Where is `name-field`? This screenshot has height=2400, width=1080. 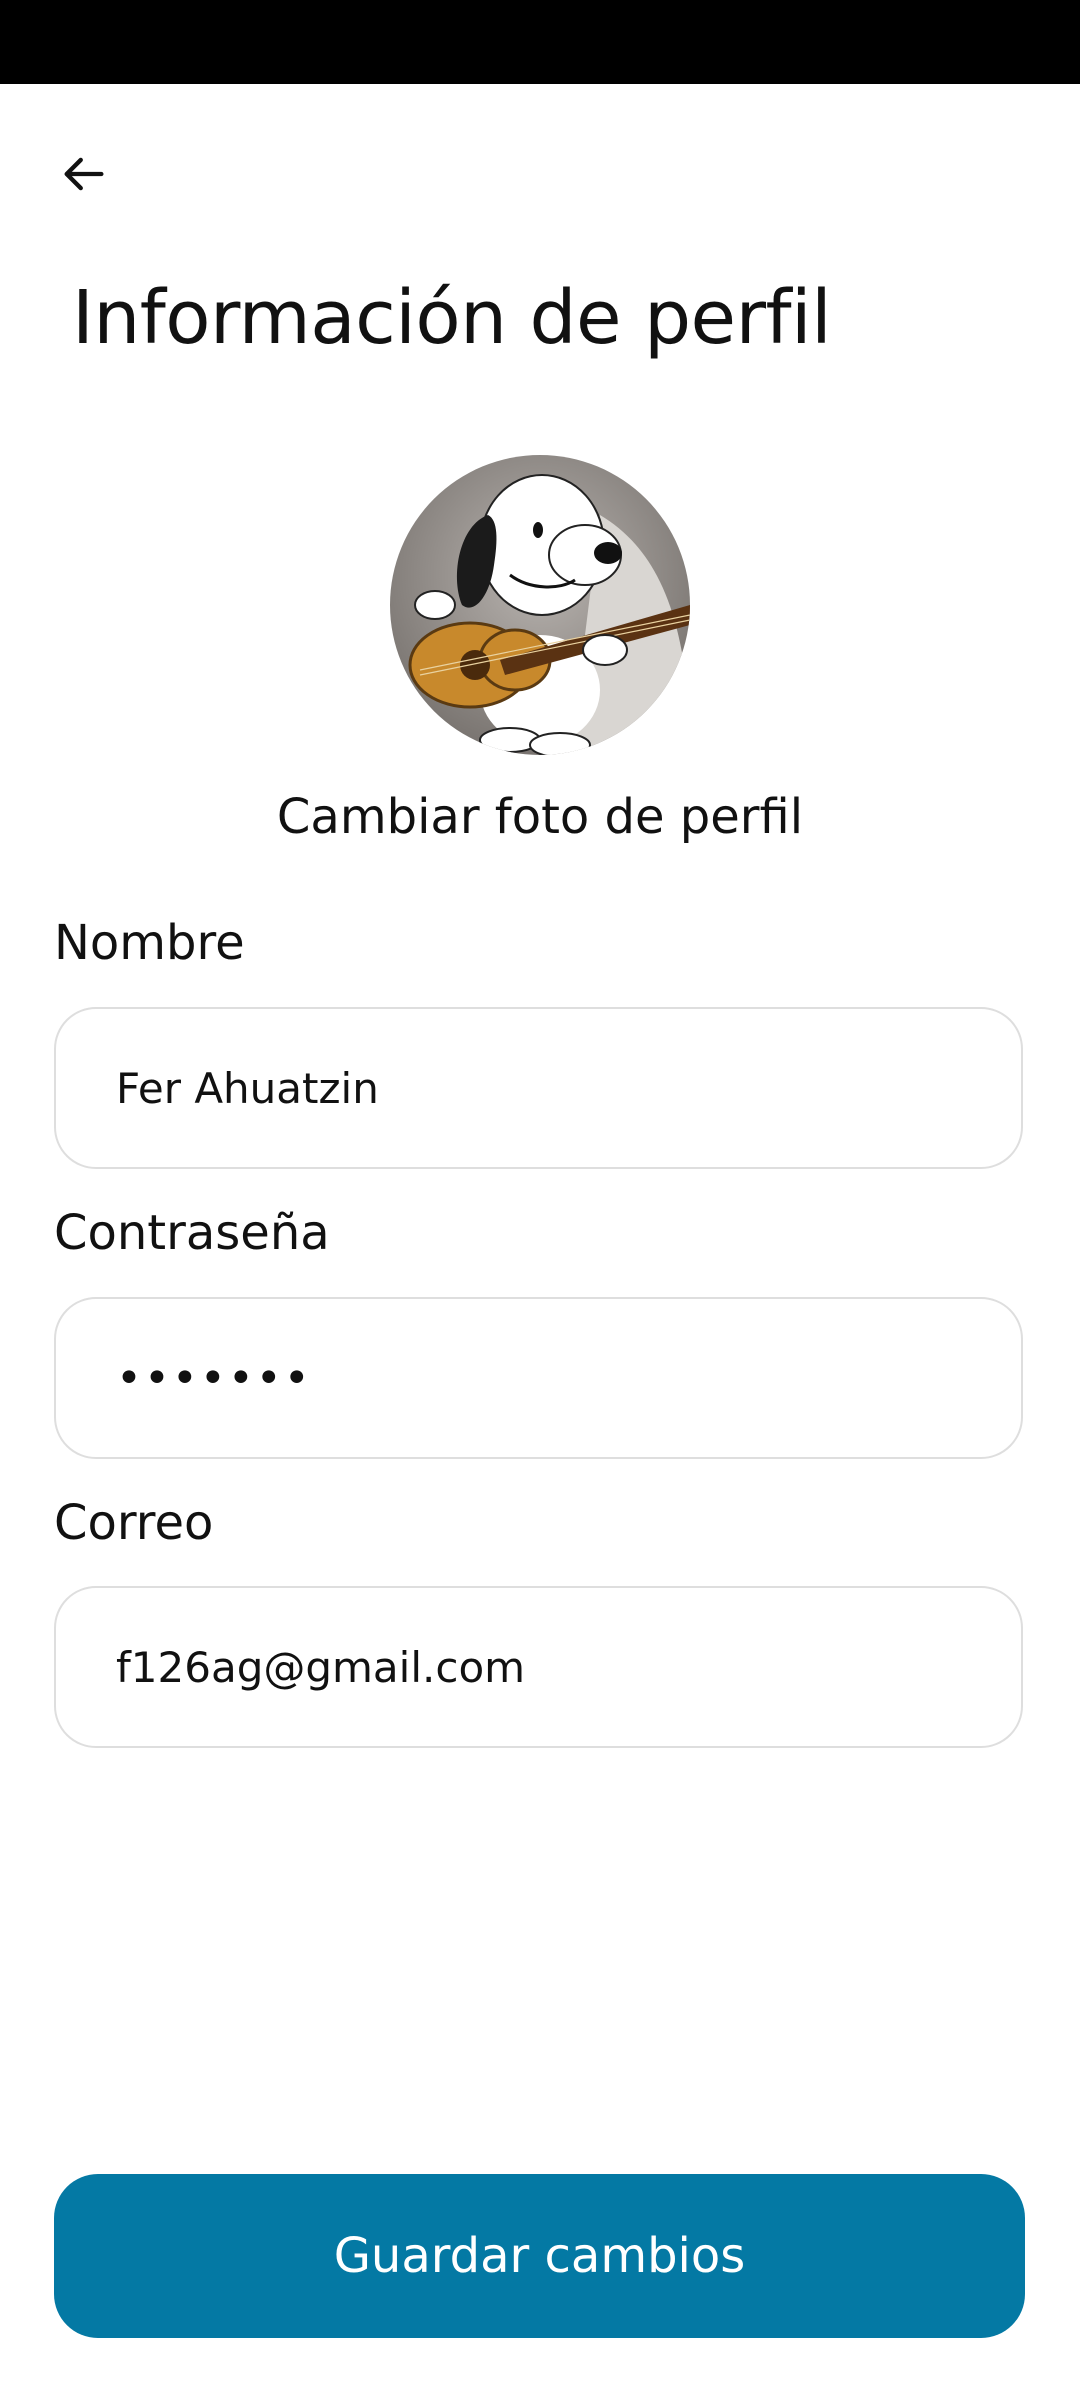
name-field is located at coordinates (538, 1088).